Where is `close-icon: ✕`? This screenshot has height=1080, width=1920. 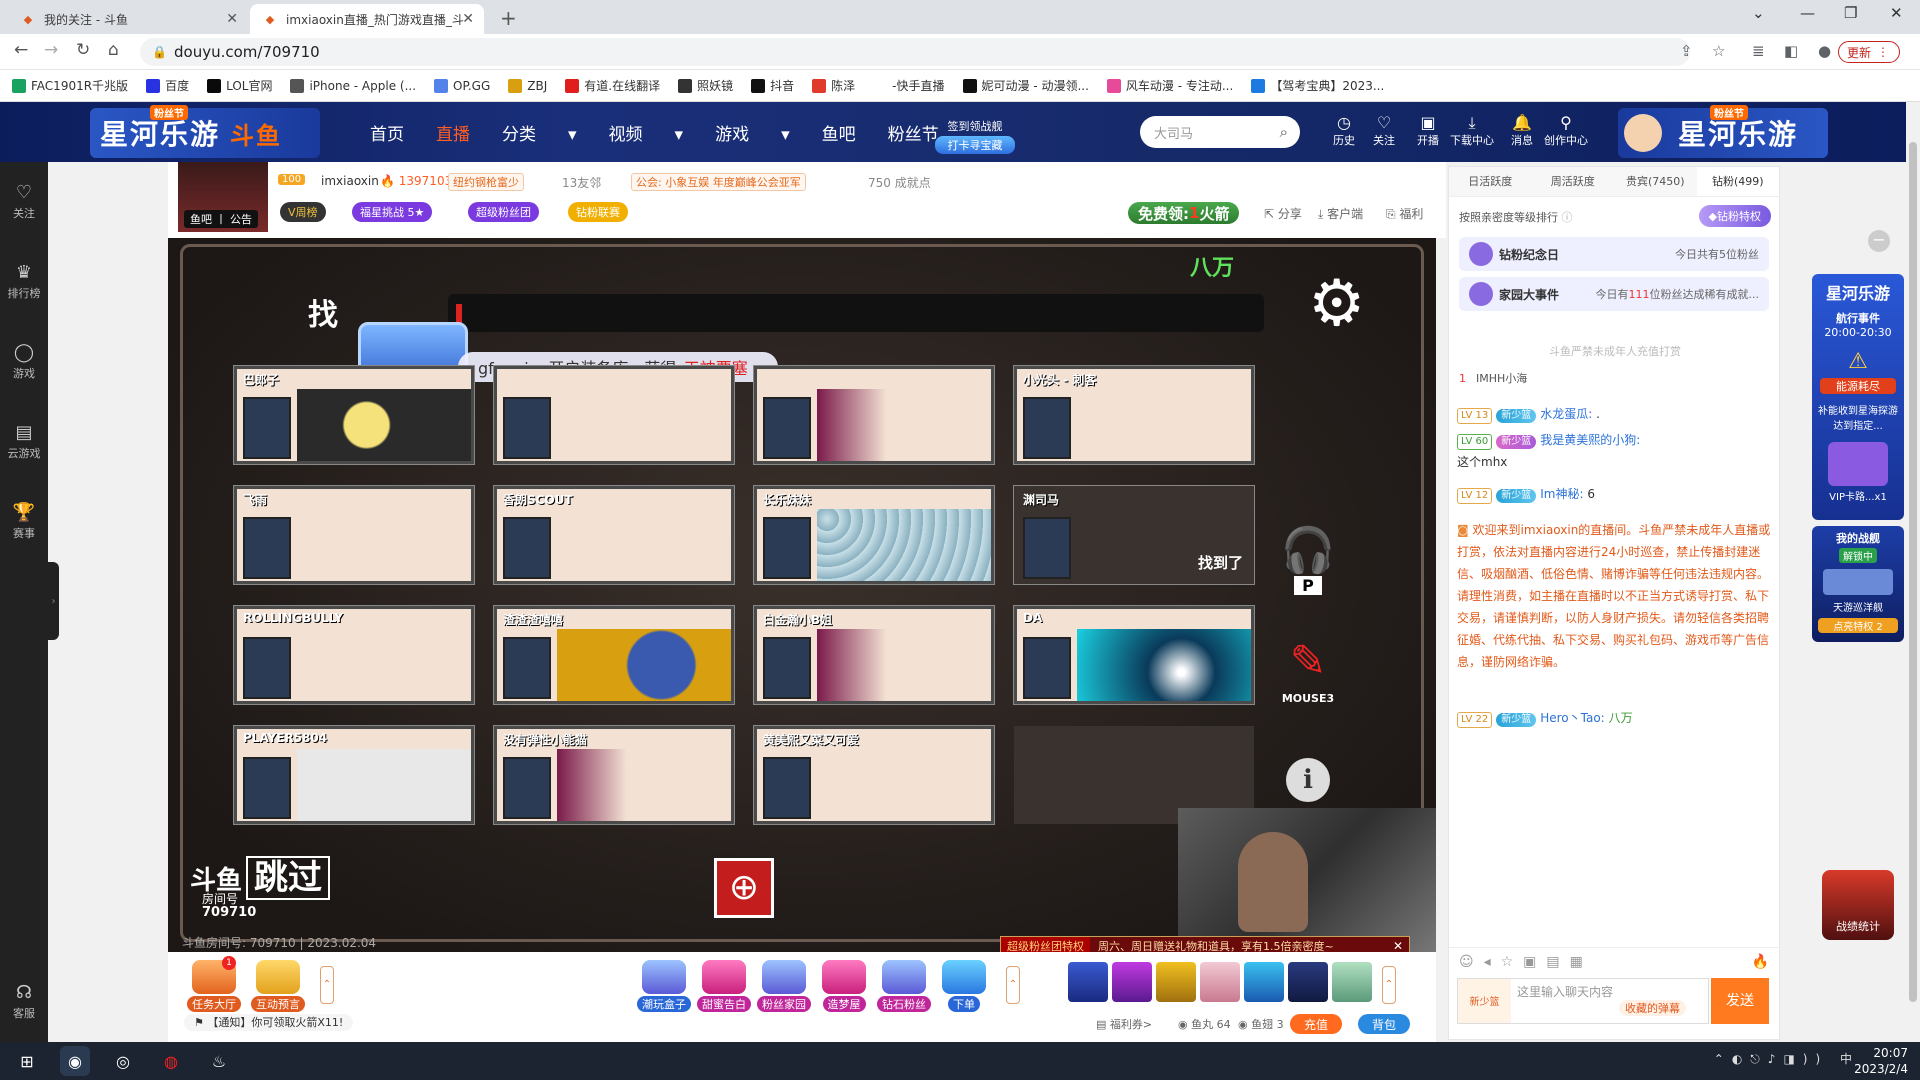 close-icon: ✕ is located at coordinates (1398, 946).